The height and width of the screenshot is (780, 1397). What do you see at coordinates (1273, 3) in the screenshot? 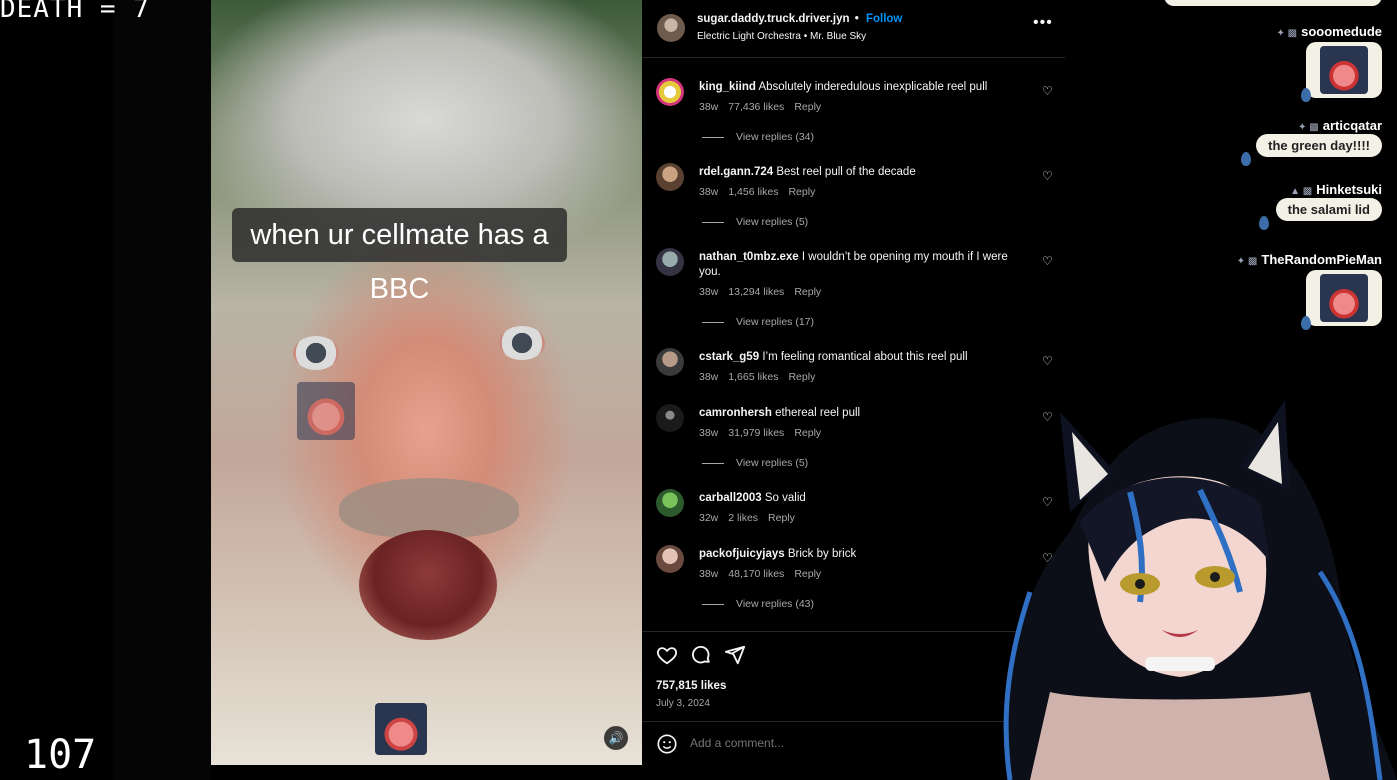
I see `chat-bubble` at bounding box center [1273, 3].